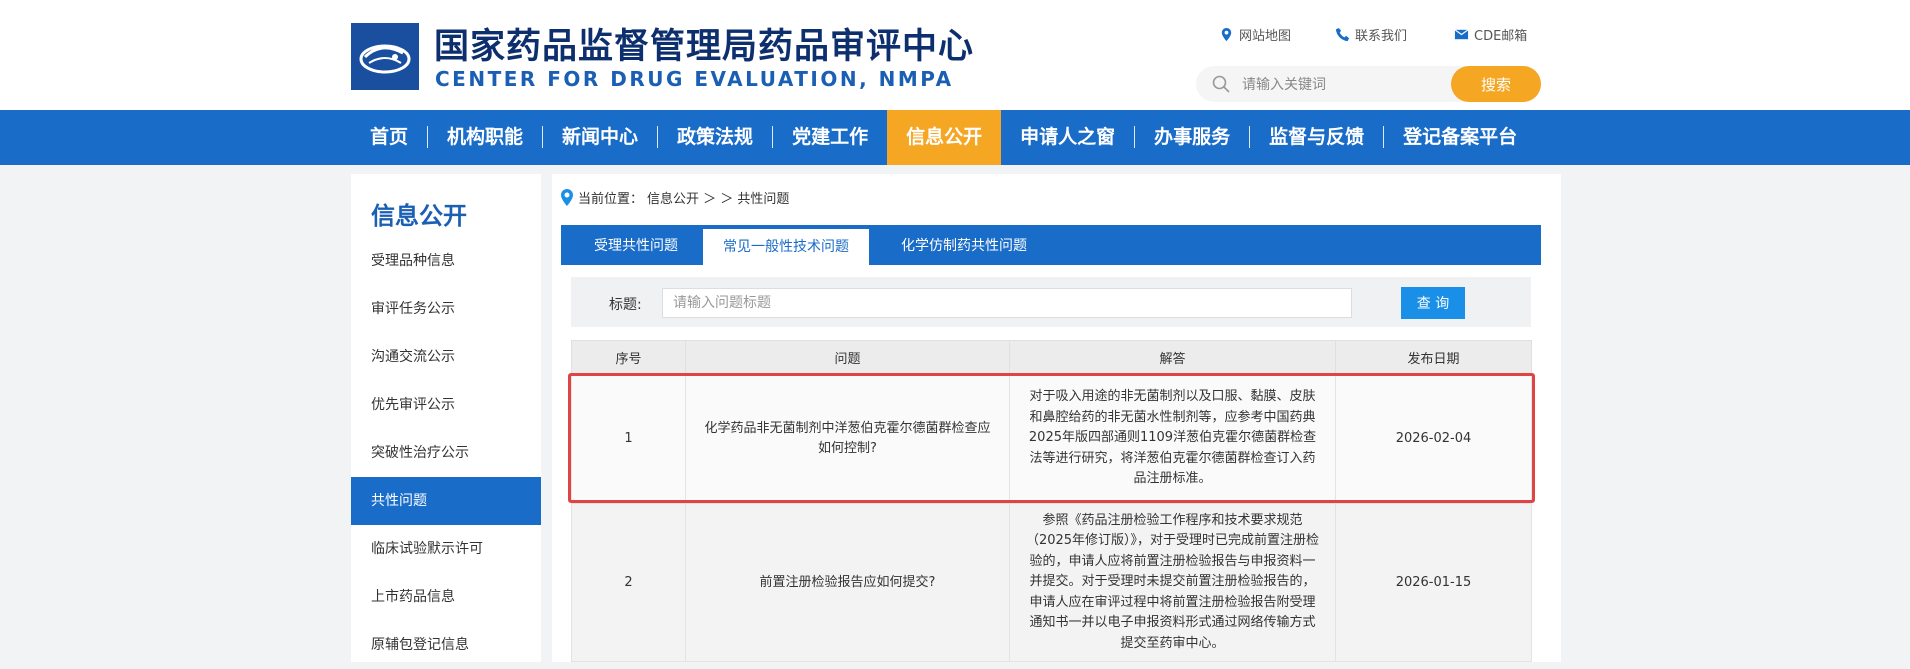  I want to click on mail-icon, so click(1461, 33).